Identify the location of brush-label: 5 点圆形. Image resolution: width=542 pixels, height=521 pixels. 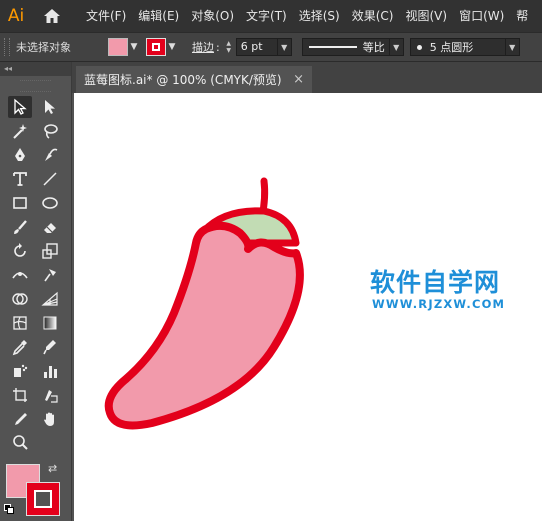
(451, 47).